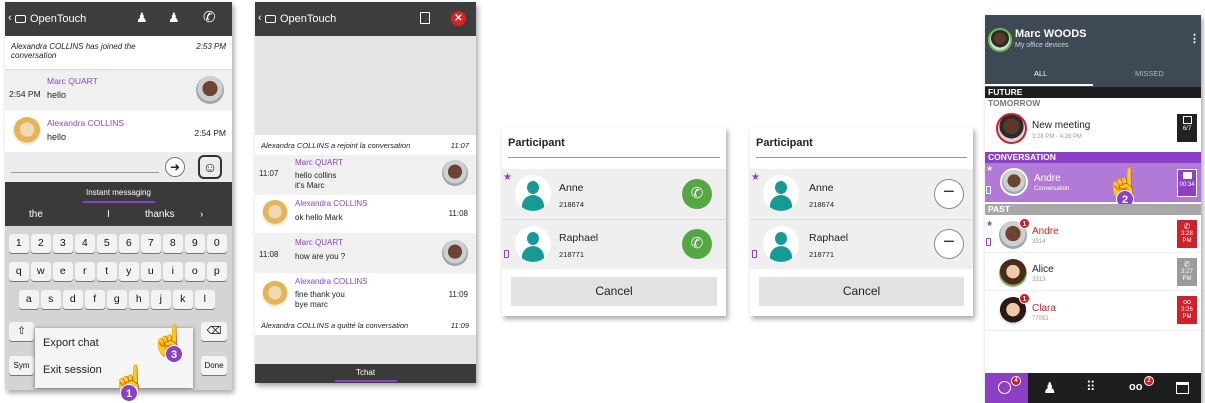 The width and height of the screenshot is (1205, 403). What do you see at coordinates (107, 271) in the screenshot?
I see `key-t: t` at bounding box center [107, 271].